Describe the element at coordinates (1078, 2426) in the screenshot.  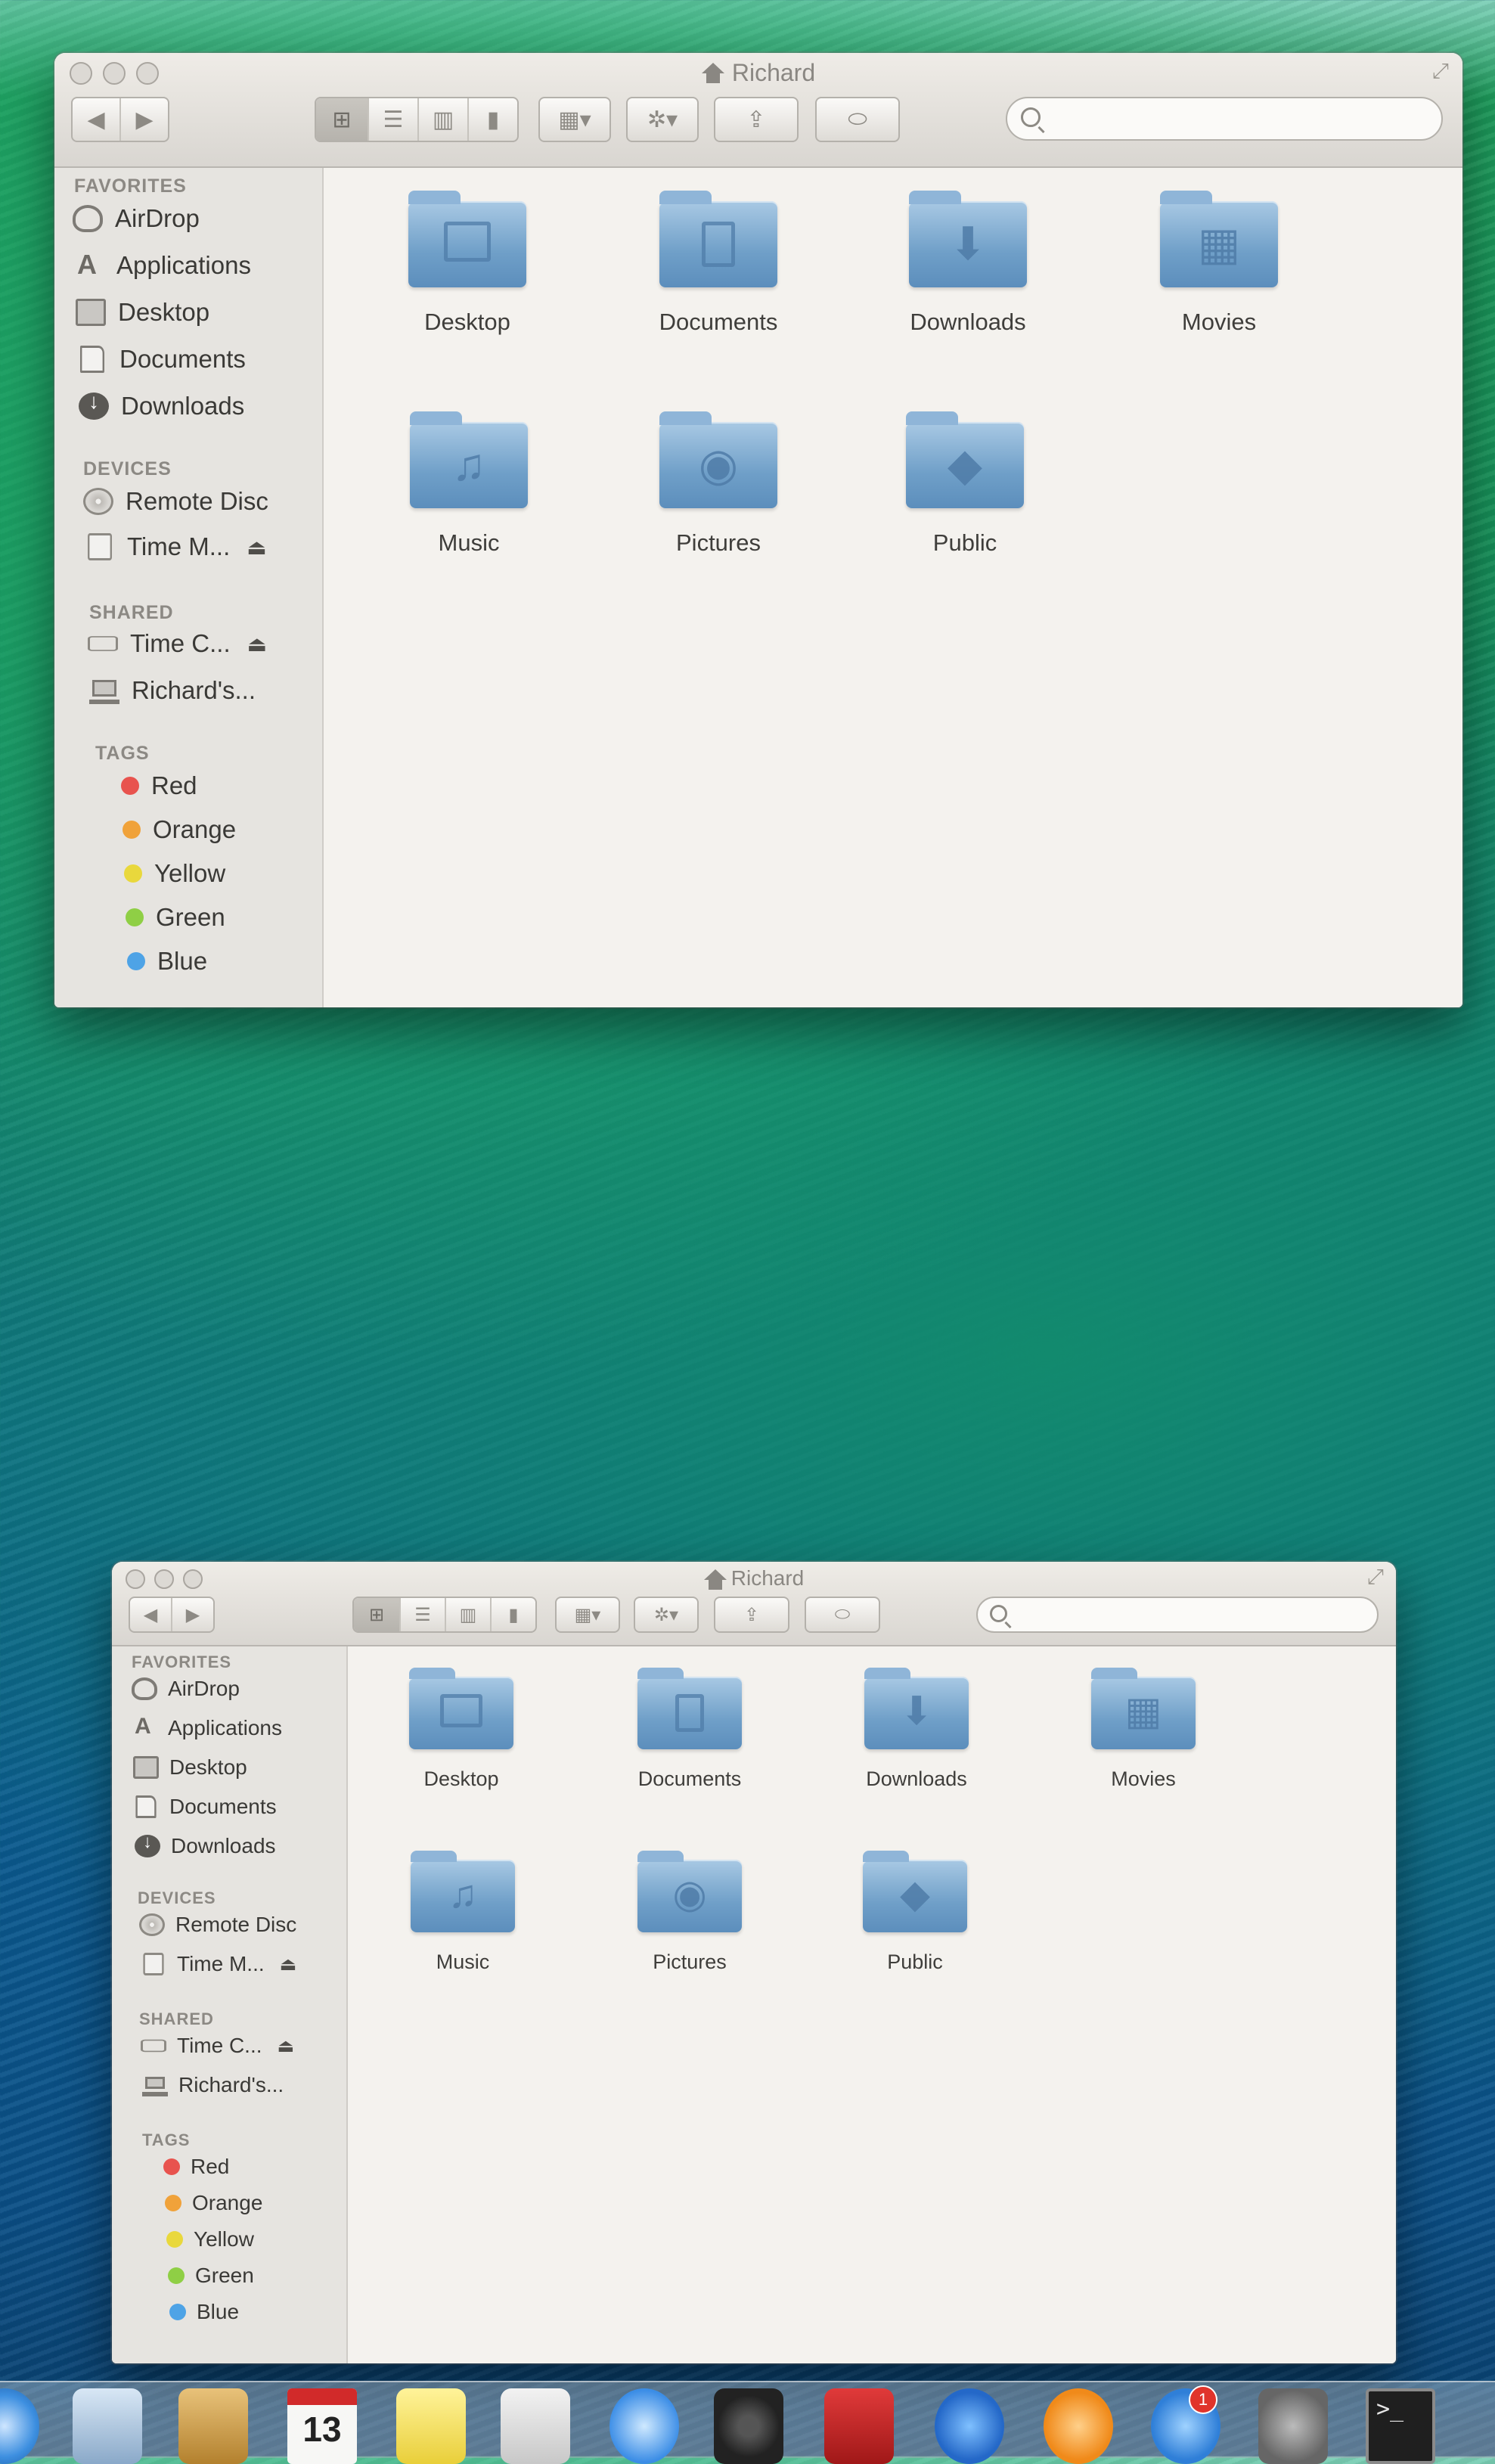
I see `ibooks-icon` at that location.